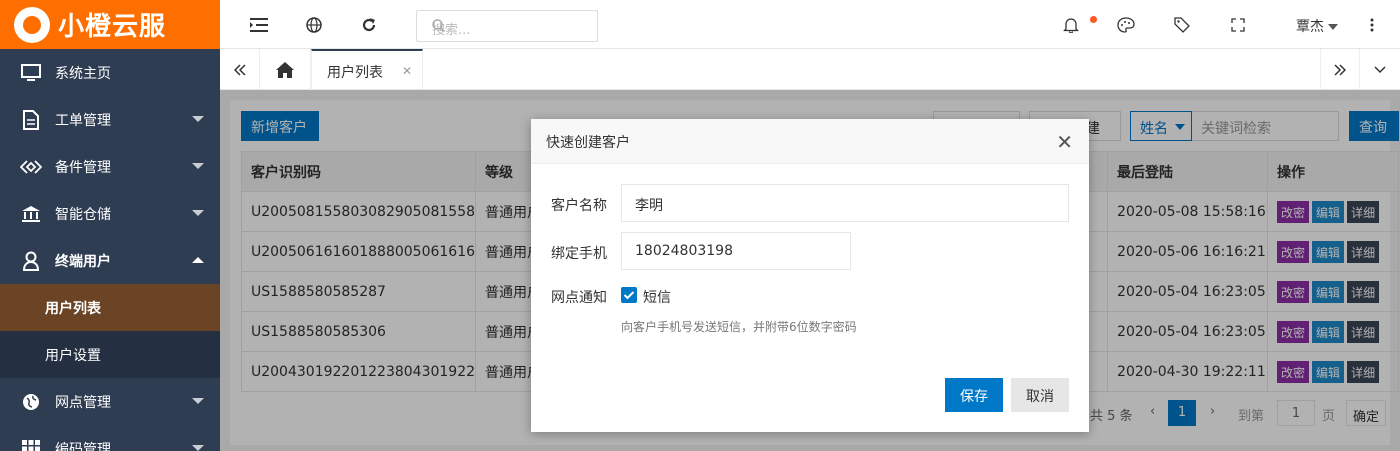 Image resolution: width=1400 pixels, height=451 pixels. Describe the element at coordinates (31, 444) in the screenshot. I see `grid-icon` at that location.